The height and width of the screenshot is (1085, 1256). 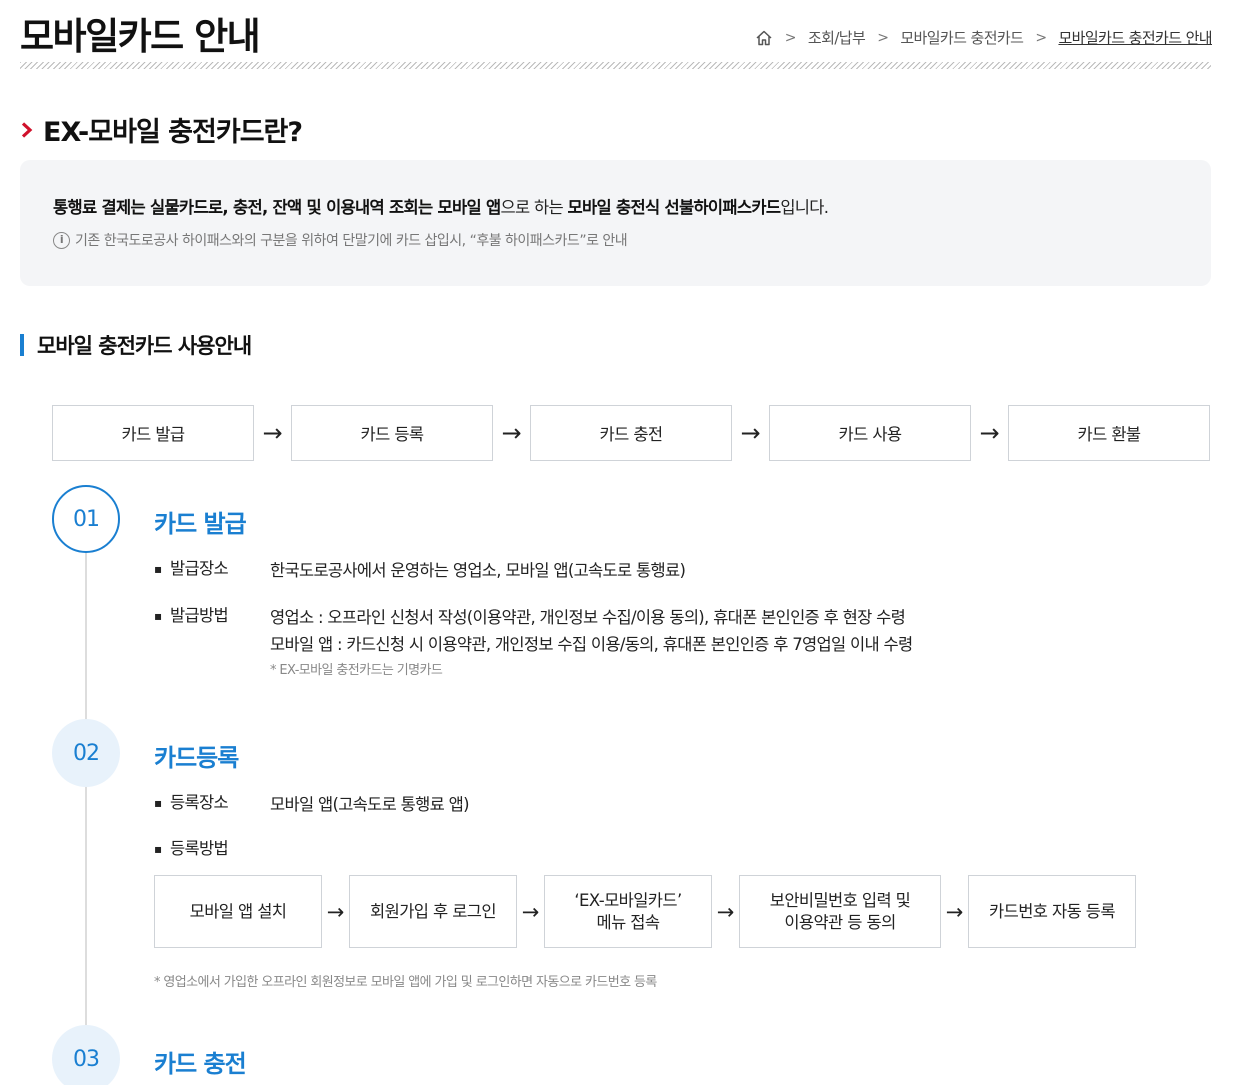 What do you see at coordinates (674, 207) in the screenshot?
I see `info-main-bold-2: 모바일 충전식 선불하이패스카드` at bounding box center [674, 207].